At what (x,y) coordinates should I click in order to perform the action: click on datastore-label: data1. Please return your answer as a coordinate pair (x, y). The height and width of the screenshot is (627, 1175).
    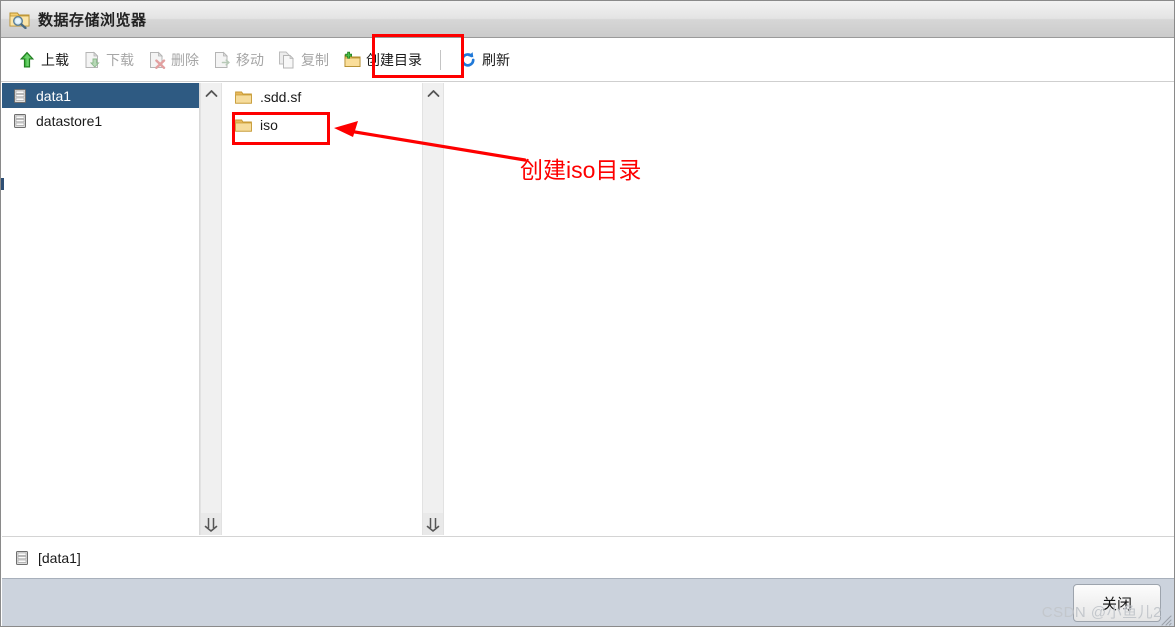
    Looking at the image, I should click on (54, 95).